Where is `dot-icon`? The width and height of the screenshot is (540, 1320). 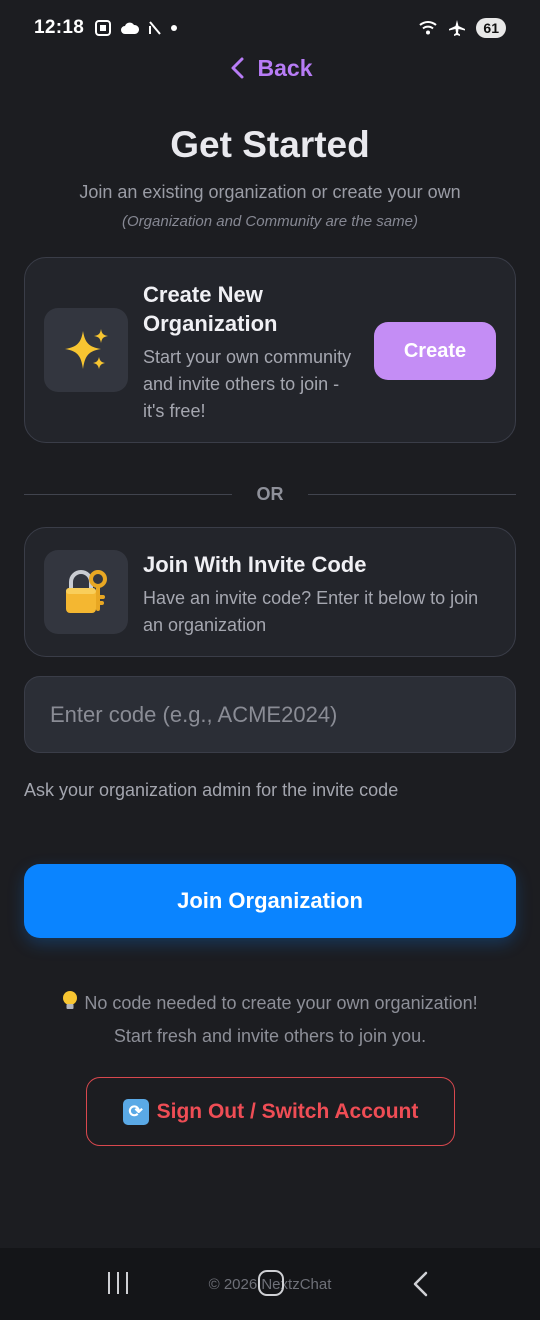 dot-icon is located at coordinates (174, 28).